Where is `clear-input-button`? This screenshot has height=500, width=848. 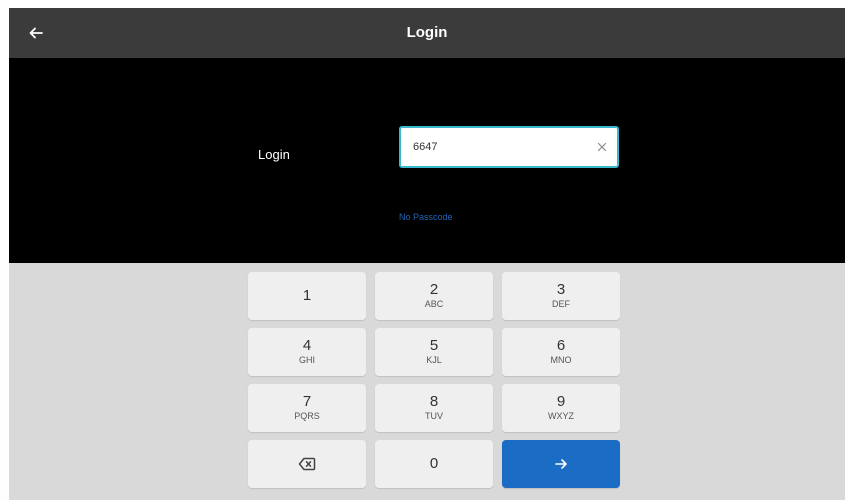 clear-input-button is located at coordinates (602, 147).